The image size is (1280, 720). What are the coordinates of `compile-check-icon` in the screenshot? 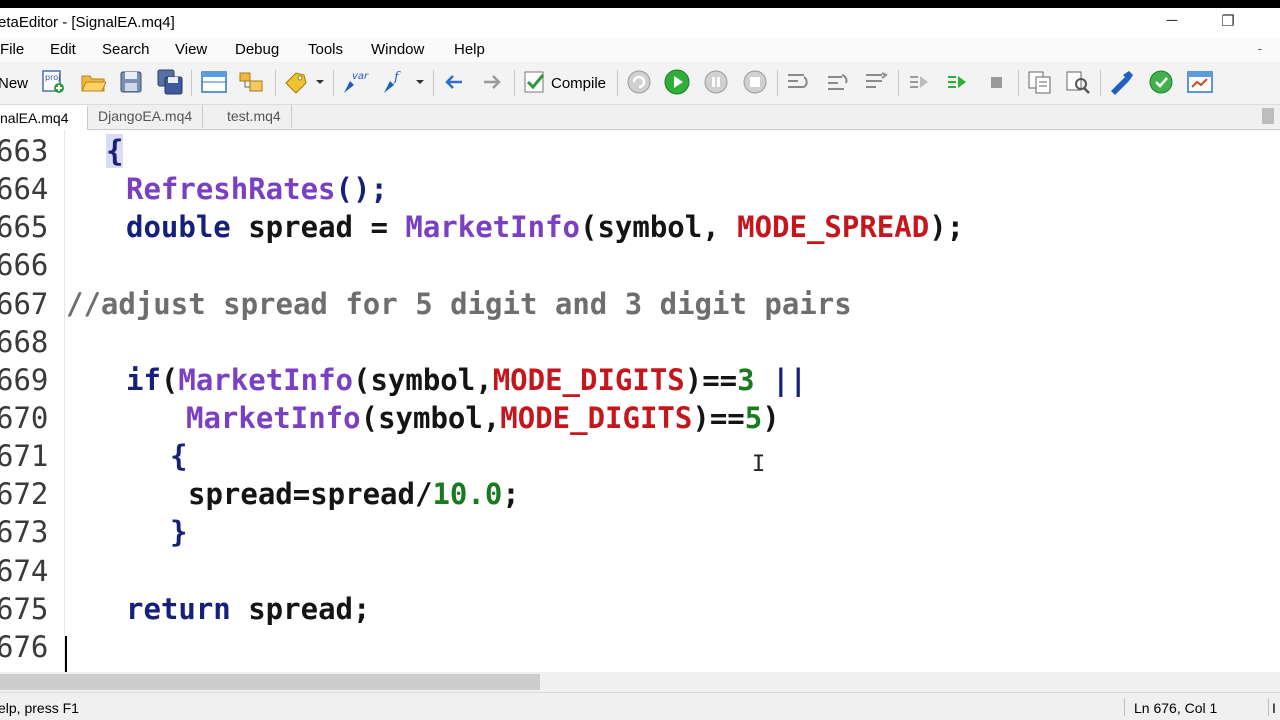 It's located at (535, 82).